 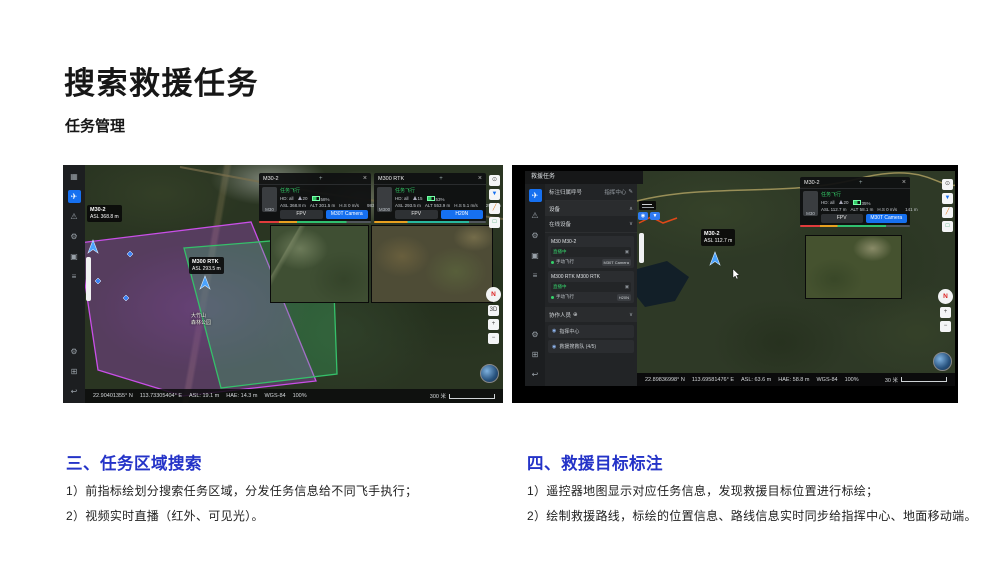 What do you see at coordinates (851, 379) in the screenshot?
I see `battery-readout: 100%` at bounding box center [851, 379].